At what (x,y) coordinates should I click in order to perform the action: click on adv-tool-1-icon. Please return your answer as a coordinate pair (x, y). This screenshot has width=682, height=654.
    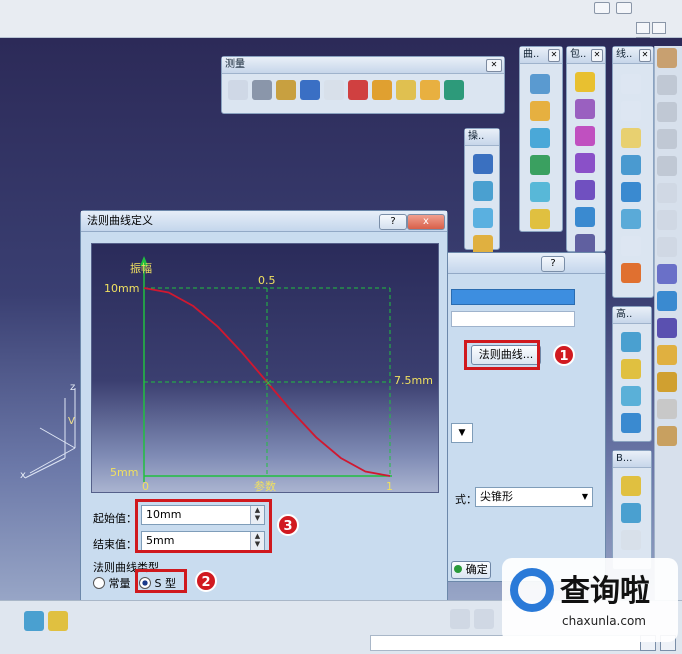
    Looking at the image, I should click on (631, 342).